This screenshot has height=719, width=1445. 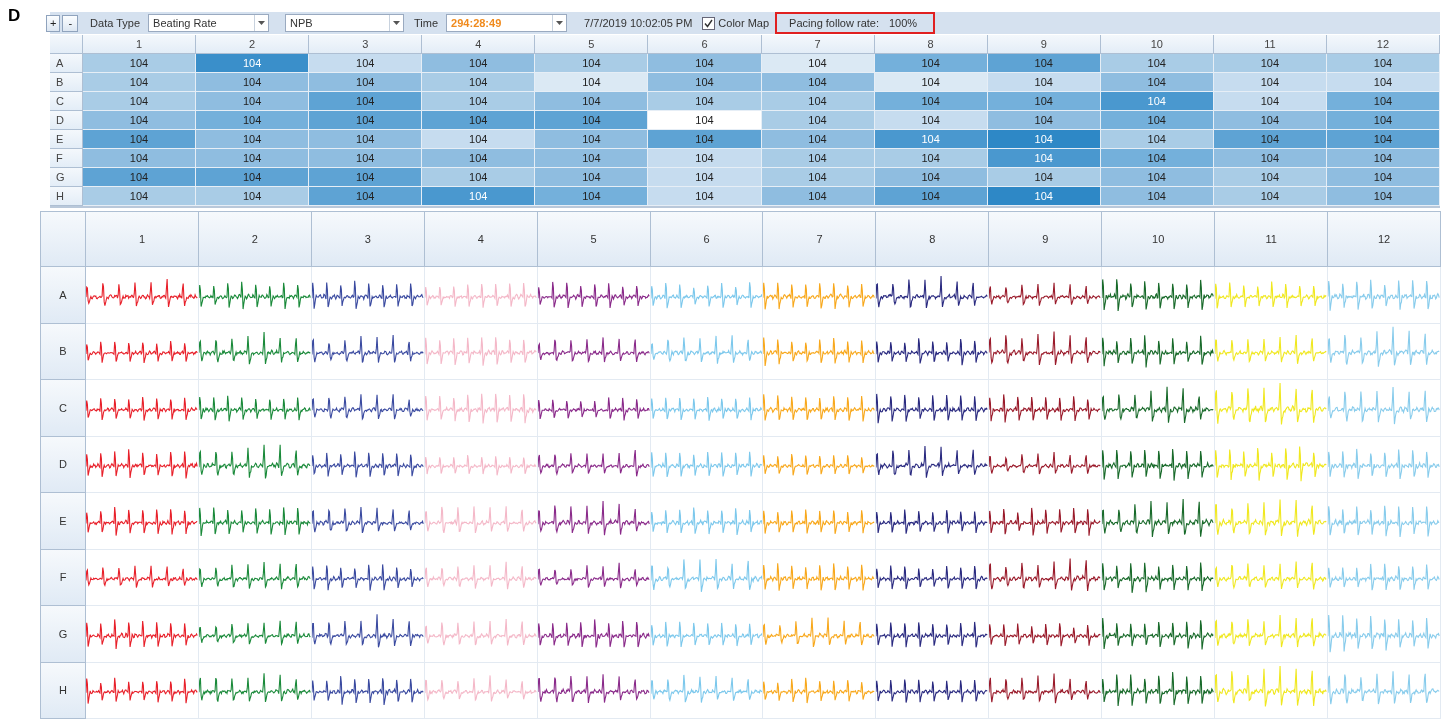 I want to click on zoom-out-button: -, so click(x=70, y=23).